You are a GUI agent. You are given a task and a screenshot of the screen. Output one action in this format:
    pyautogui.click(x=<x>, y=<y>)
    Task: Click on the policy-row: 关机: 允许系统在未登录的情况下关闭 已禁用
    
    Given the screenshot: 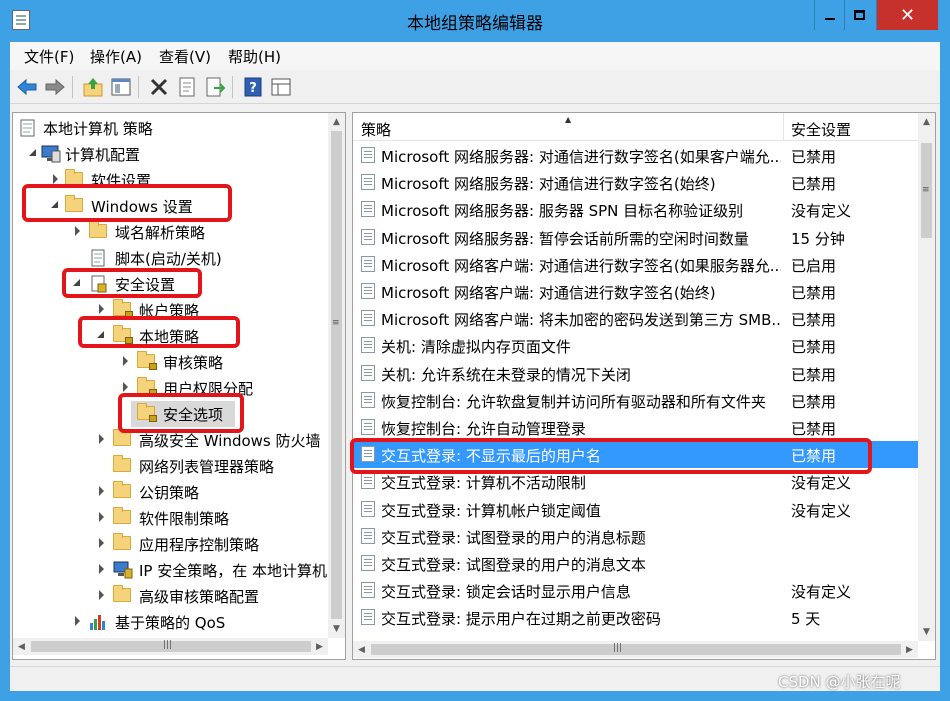 What is the action you would take?
    pyautogui.click(x=635, y=373)
    